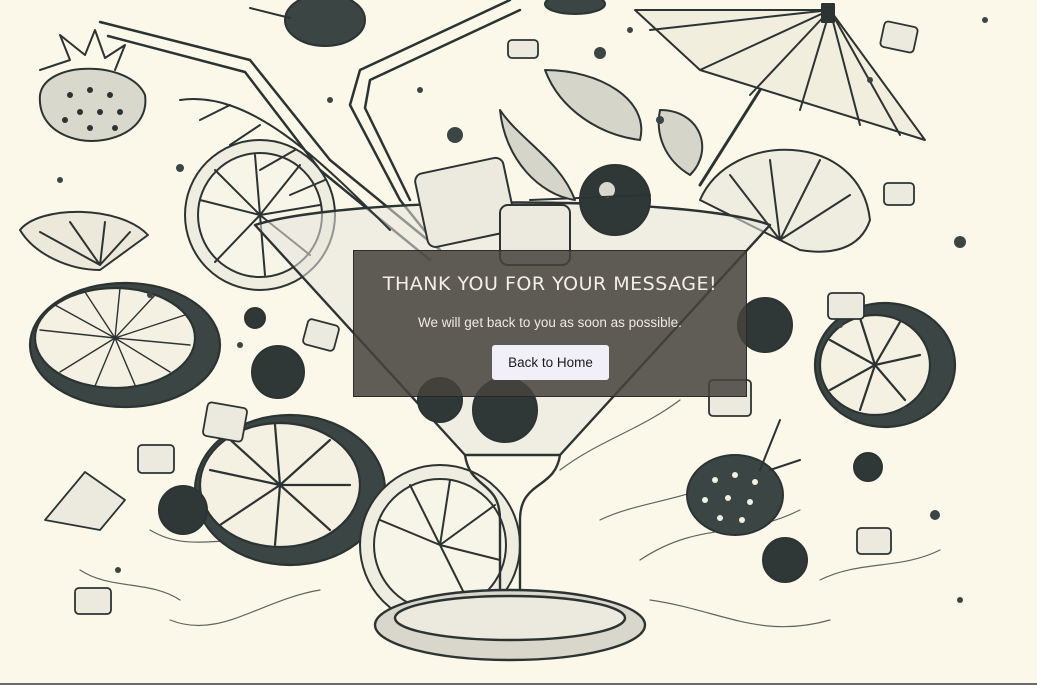 This screenshot has width=1037, height=685. I want to click on back-to-home-button: Back to Home, so click(550, 362).